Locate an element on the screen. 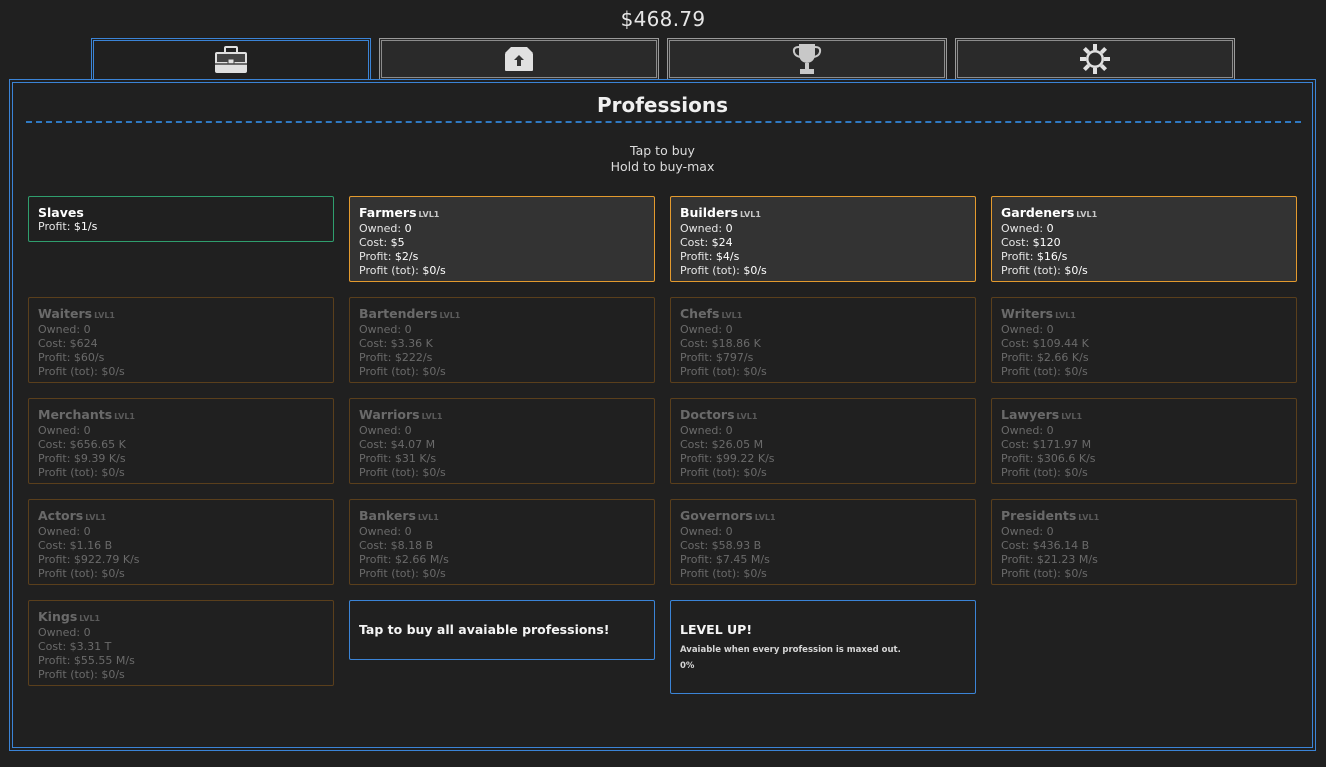 The image size is (1326, 767). profession-profit: Profit: $2/s is located at coordinates (389, 256).